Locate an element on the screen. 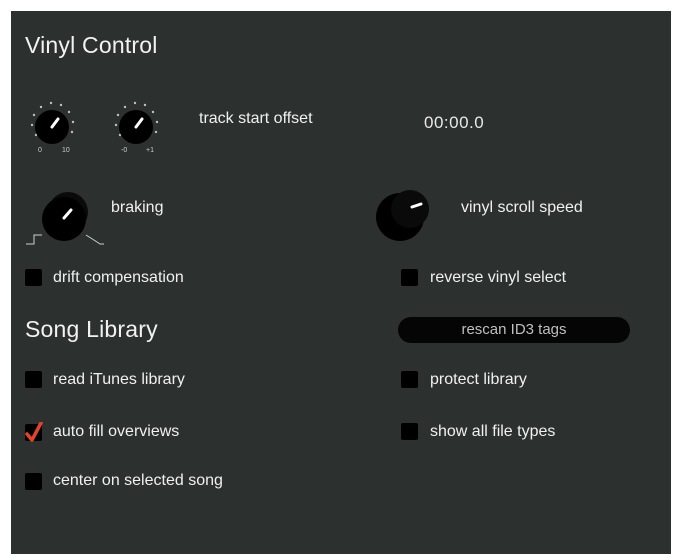 Image resolution: width=677 pixels, height=554 pixels. track-start-knob-2: -0 +1 is located at coordinates (138, 126).